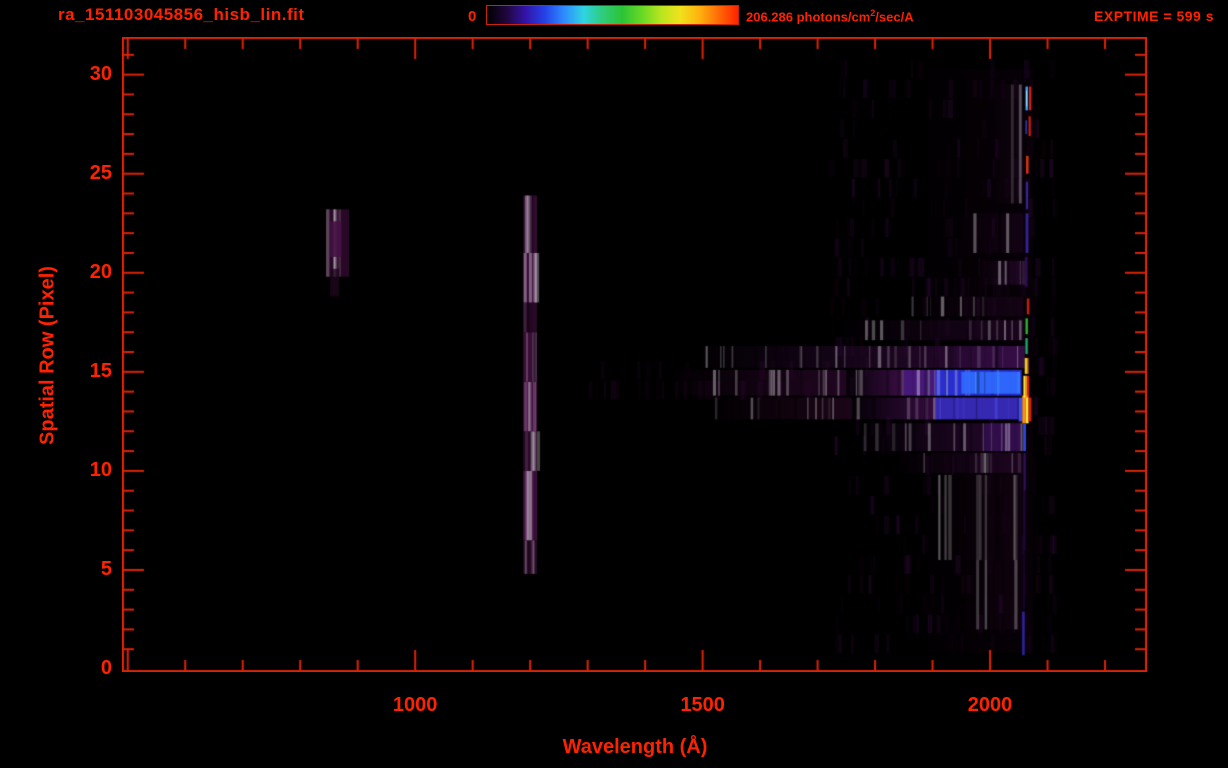 Image resolution: width=1228 pixels, height=768 pixels. Describe the element at coordinates (635, 747) in the screenshot. I see `x-axis-title: Wavelength (Å)` at that location.